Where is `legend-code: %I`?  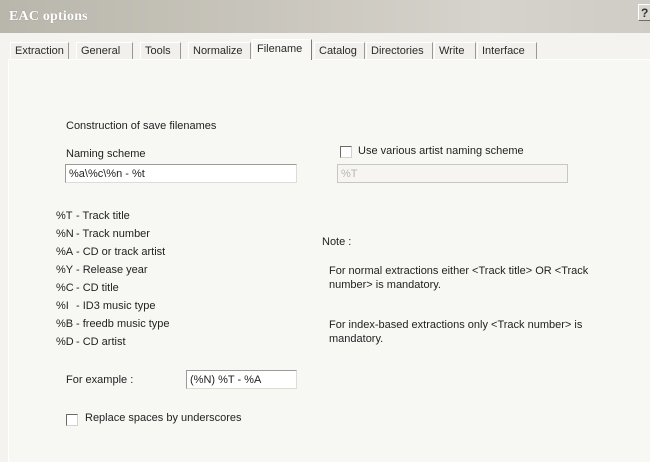
legend-code: %I is located at coordinates (62, 306).